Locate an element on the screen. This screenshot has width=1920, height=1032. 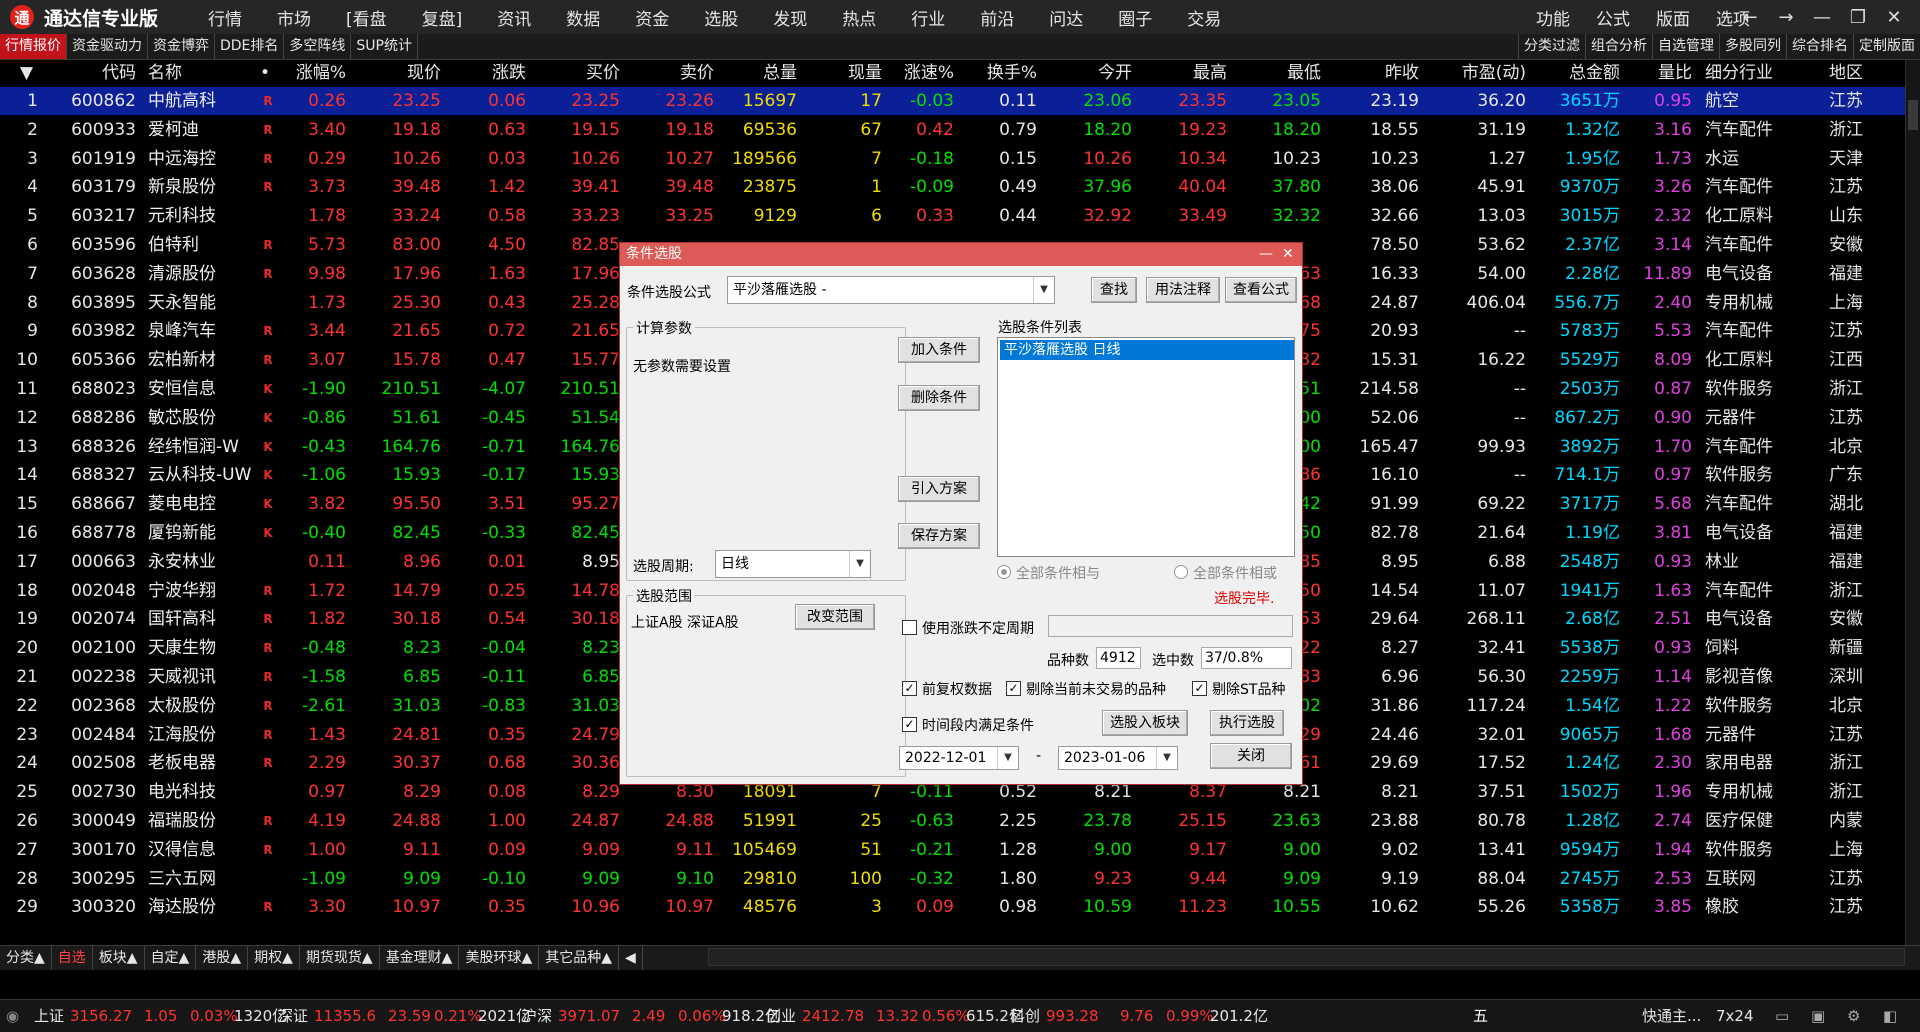
vertical-scrollbar is located at coordinates (1912, 512).